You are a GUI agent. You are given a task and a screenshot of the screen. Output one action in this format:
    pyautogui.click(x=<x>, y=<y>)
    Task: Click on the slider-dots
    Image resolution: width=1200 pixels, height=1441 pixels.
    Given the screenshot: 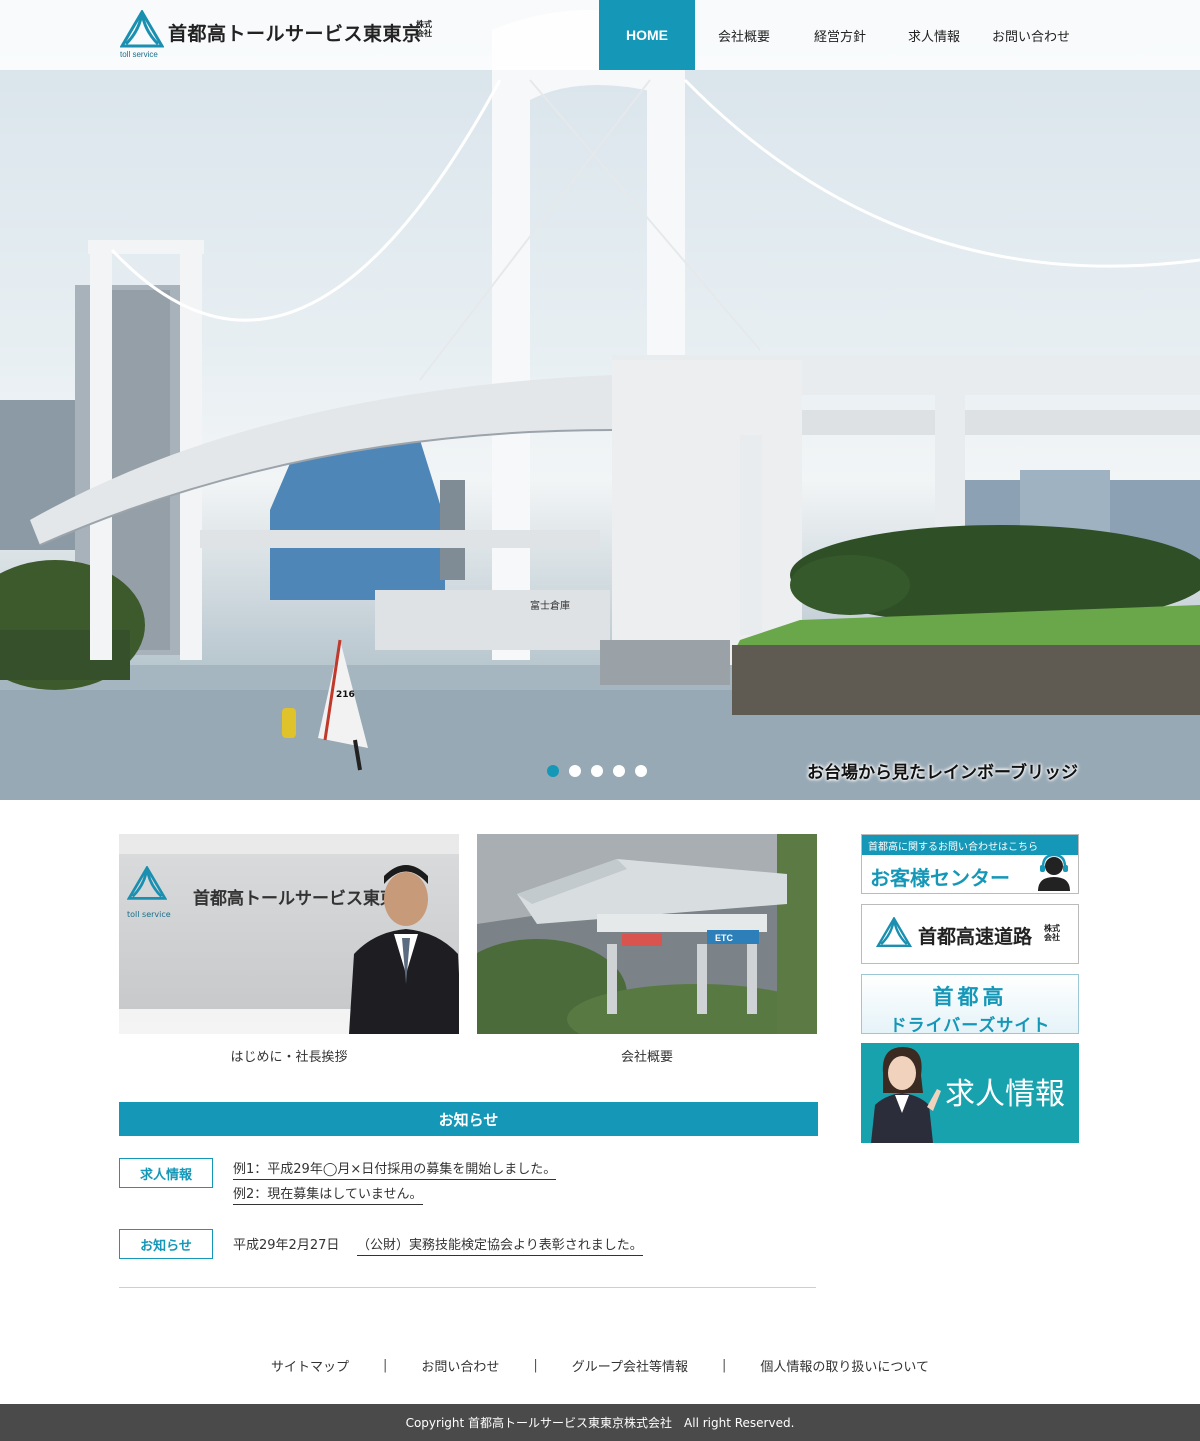 What is the action you would take?
    pyautogui.click(x=597, y=771)
    